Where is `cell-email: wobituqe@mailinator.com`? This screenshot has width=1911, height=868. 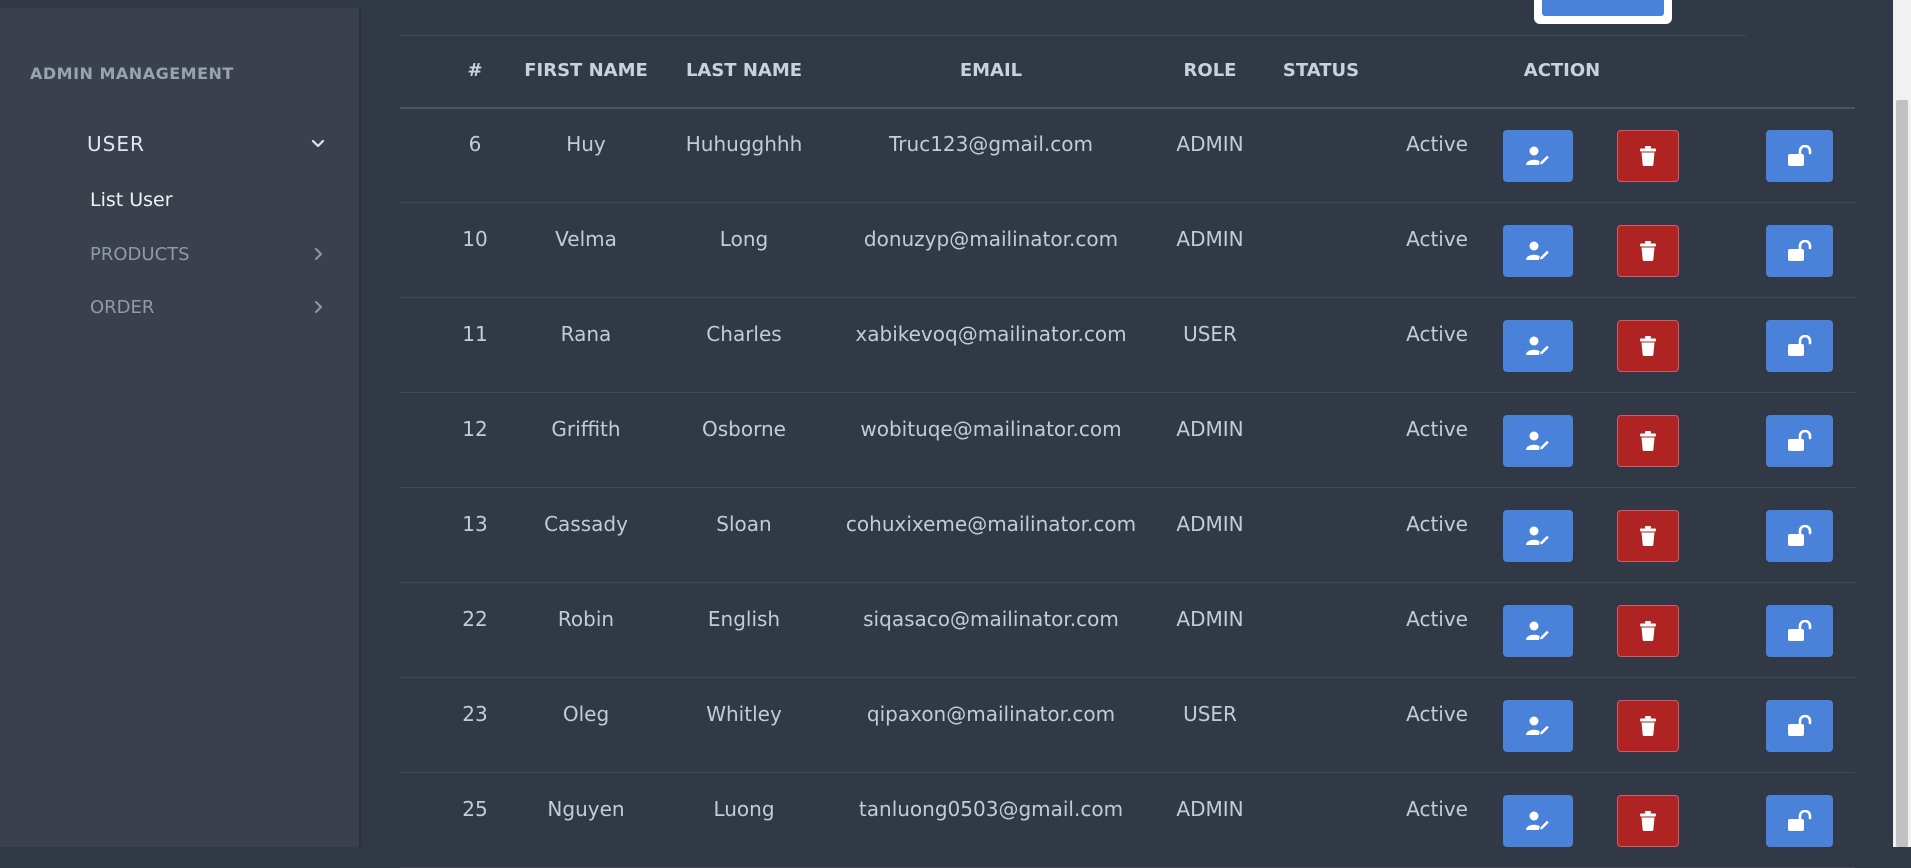
cell-email: wobituqe@mailinator.com is located at coordinates (991, 429).